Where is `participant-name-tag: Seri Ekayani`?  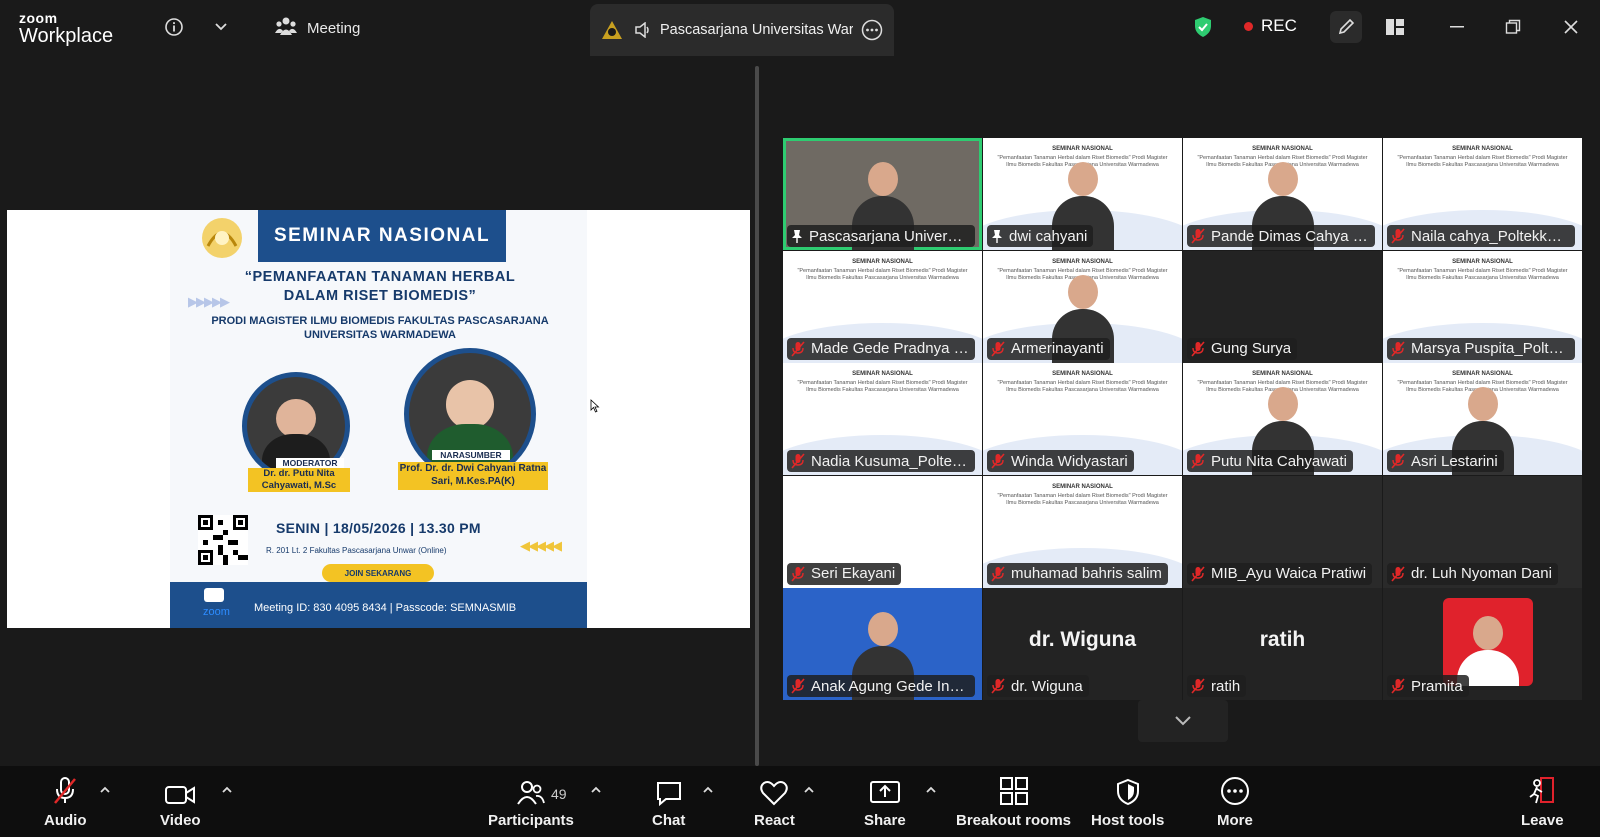
participant-name-tag: Seri Ekayani is located at coordinates (844, 573).